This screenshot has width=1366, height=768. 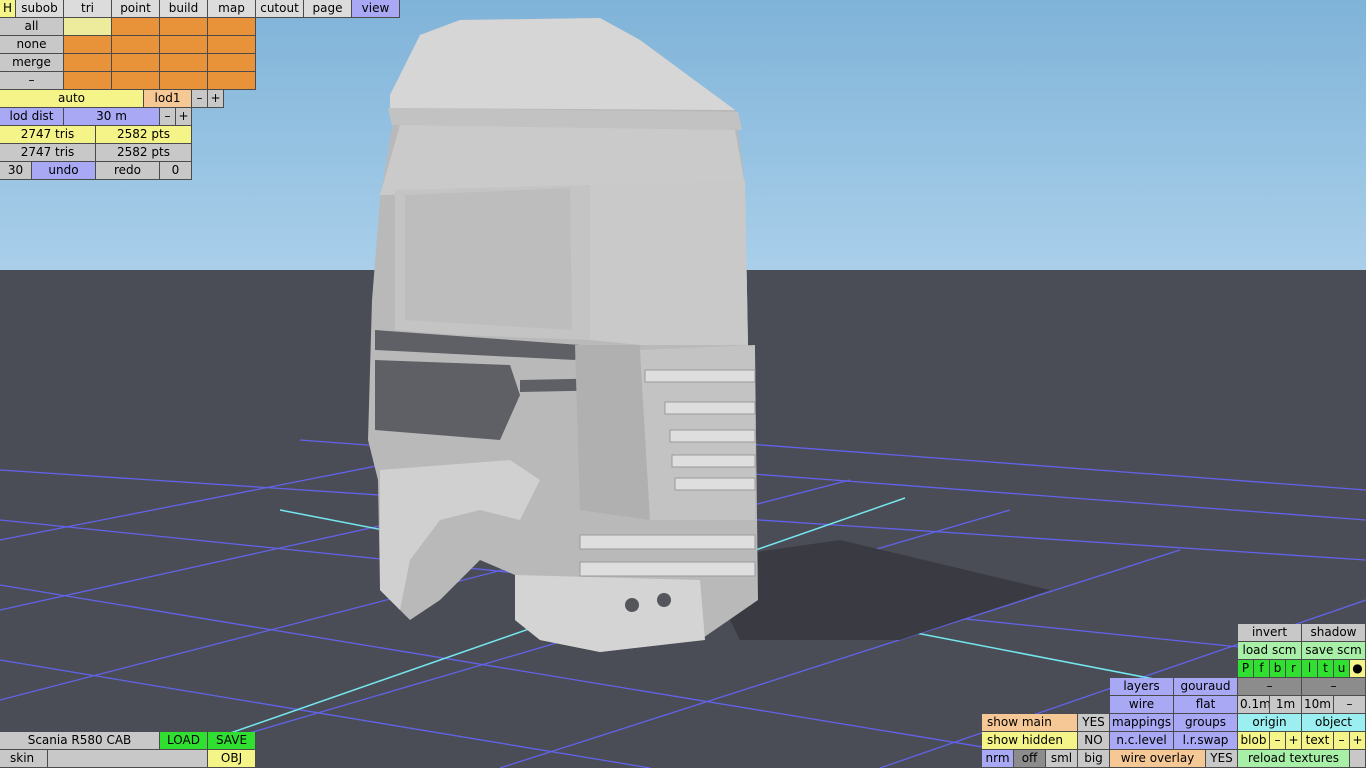 I want to click on lod-dist-value: 30 m, so click(x=112, y=117).